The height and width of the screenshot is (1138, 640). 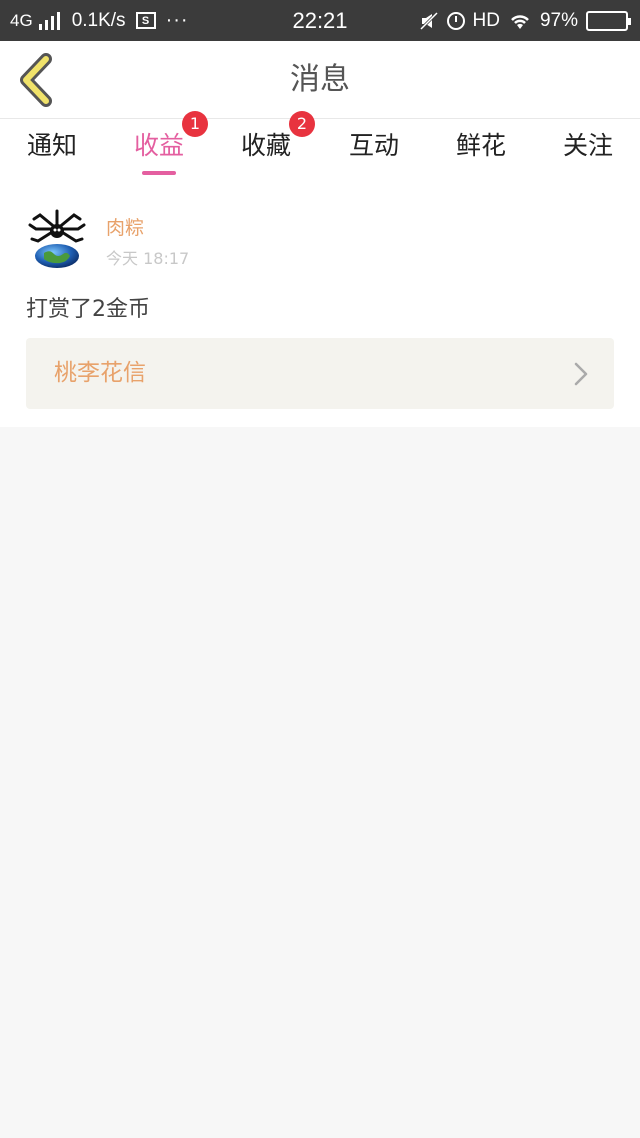 What do you see at coordinates (88, 309) in the screenshot?
I see `message-text: 打赏了2金币` at bounding box center [88, 309].